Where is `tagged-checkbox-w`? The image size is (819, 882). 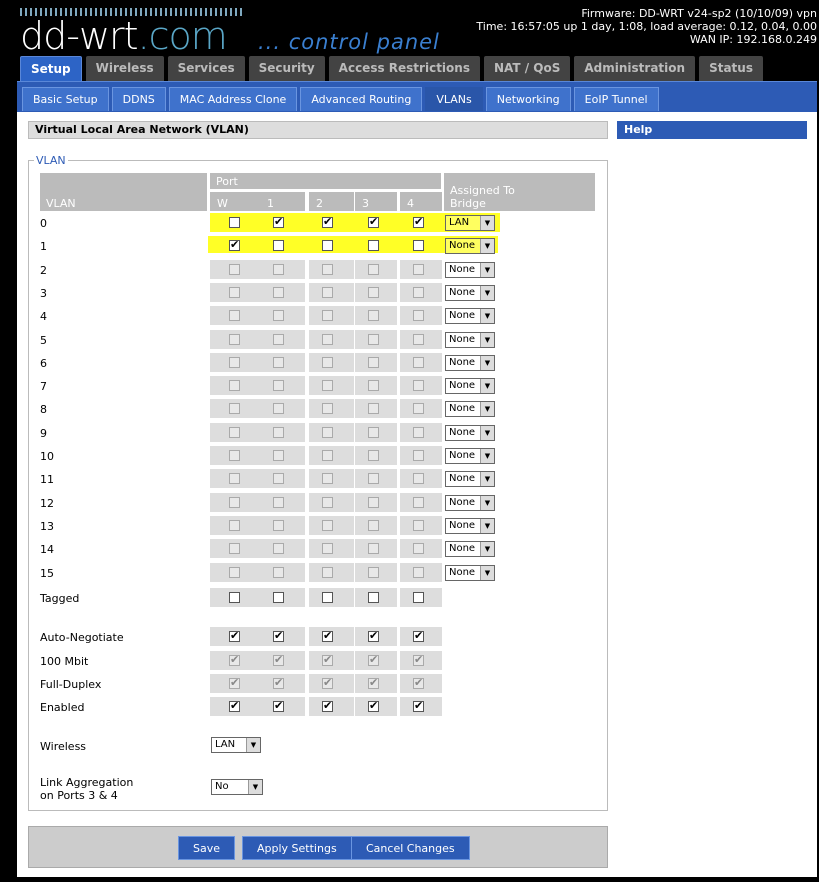
tagged-checkbox-w is located at coordinates (234, 597).